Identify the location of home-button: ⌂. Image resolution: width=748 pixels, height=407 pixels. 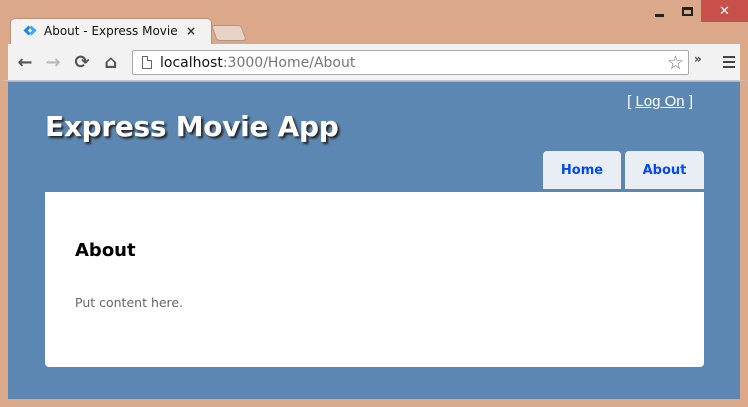
(111, 62).